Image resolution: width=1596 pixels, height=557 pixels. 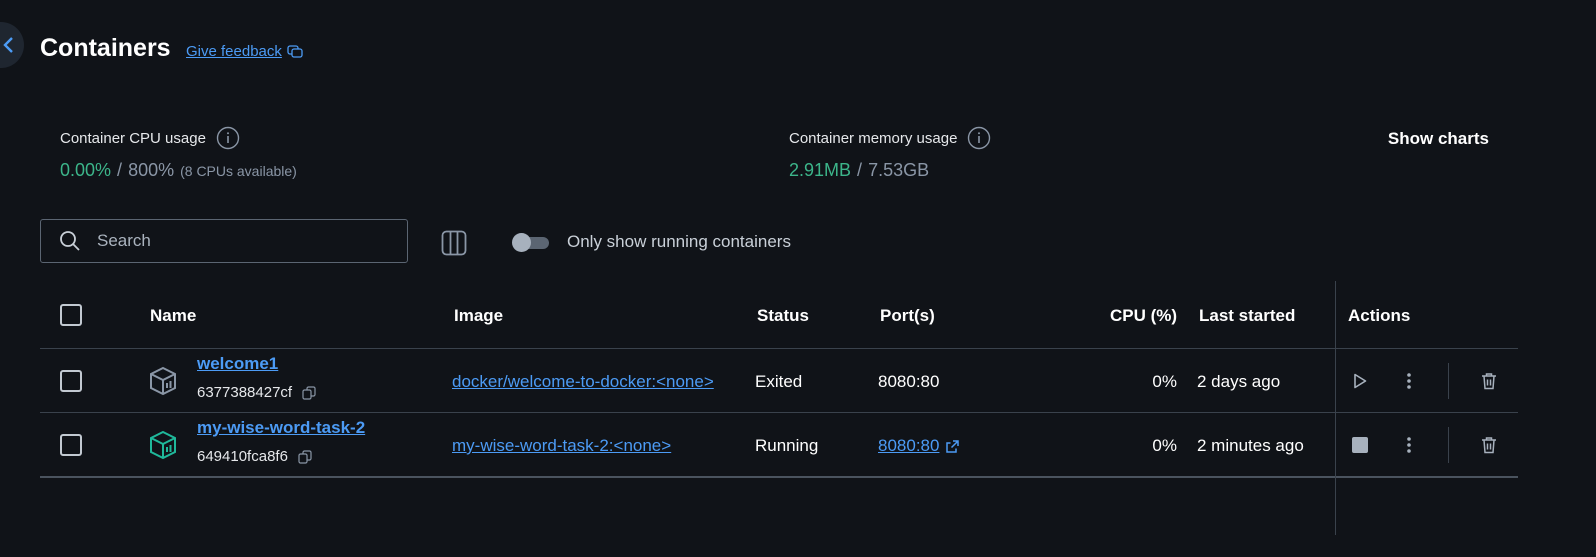 I want to click on show-charts-button: Show charts, so click(x=1438, y=139).